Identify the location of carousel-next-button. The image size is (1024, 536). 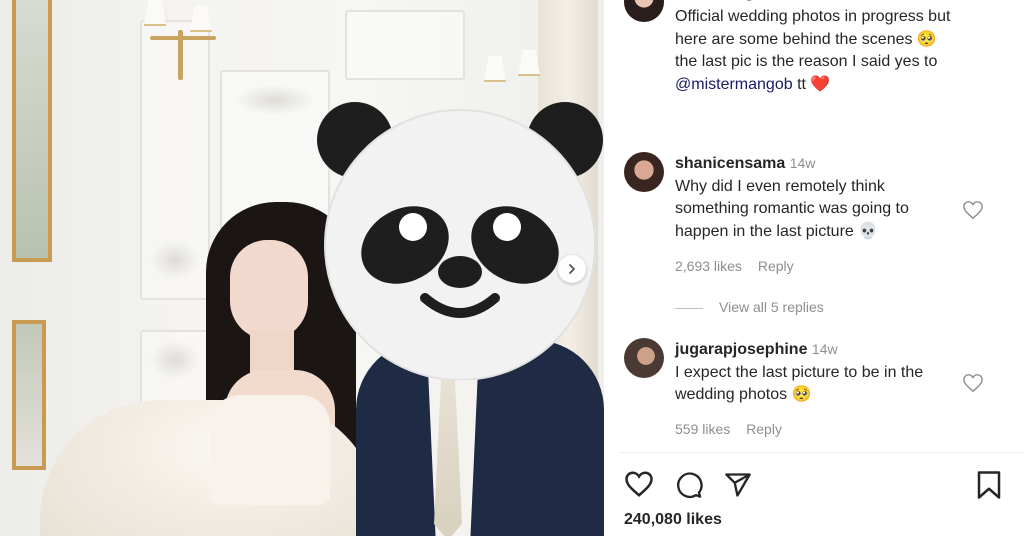
(572, 269).